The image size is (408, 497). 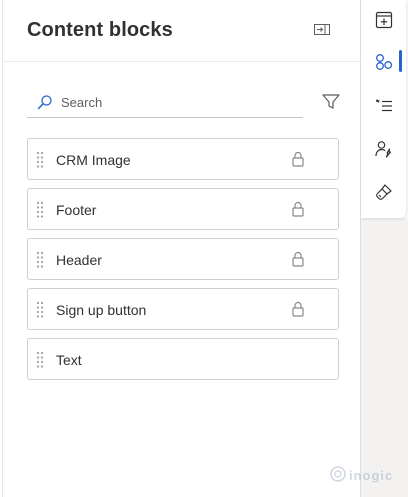 What do you see at coordinates (383, 62) in the screenshot?
I see `content-blocks-icon` at bounding box center [383, 62].